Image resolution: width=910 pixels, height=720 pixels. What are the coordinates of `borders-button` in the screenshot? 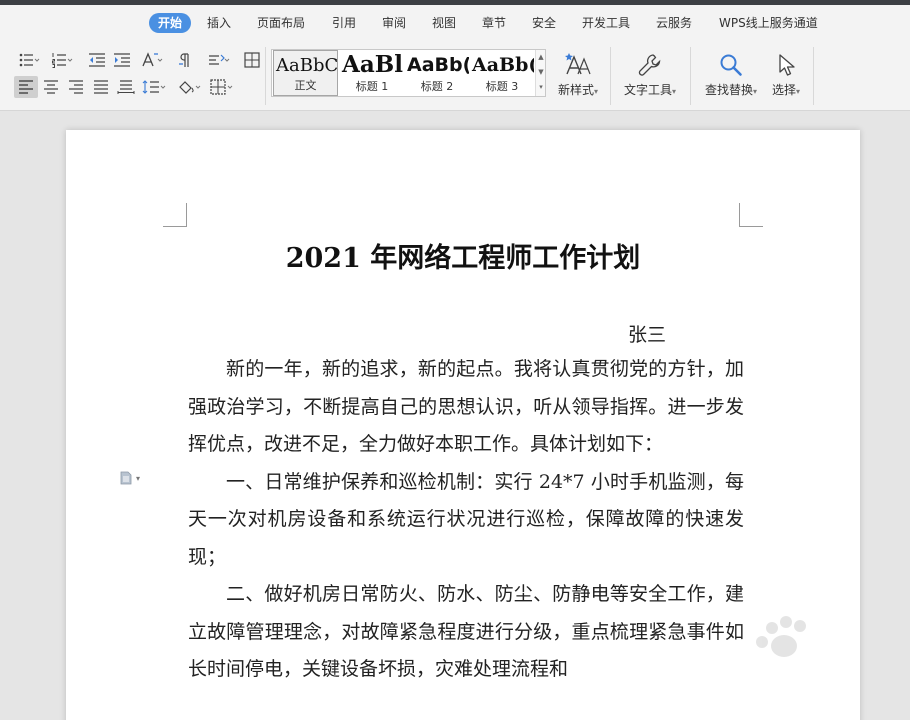 It's located at (222, 87).